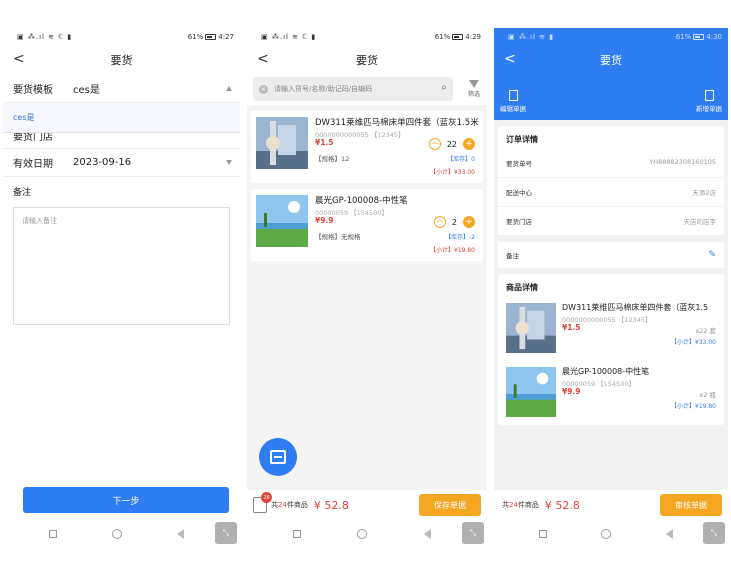 The width and height of the screenshot is (731, 562). What do you see at coordinates (263, 89) in the screenshot?
I see `clear-icon: ×` at bounding box center [263, 89].